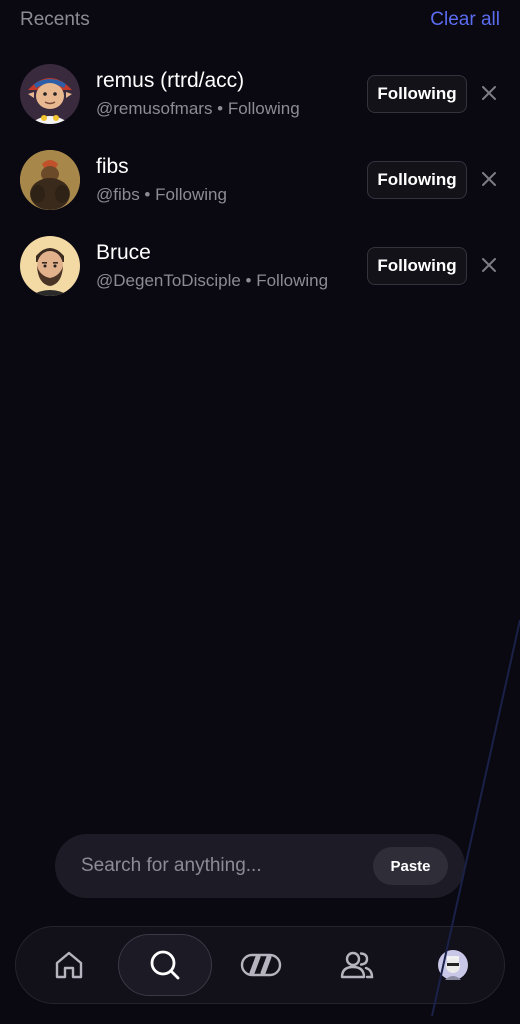 The height and width of the screenshot is (1024, 520). What do you see at coordinates (410, 866) in the screenshot?
I see `paste-button: Paste` at bounding box center [410, 866].